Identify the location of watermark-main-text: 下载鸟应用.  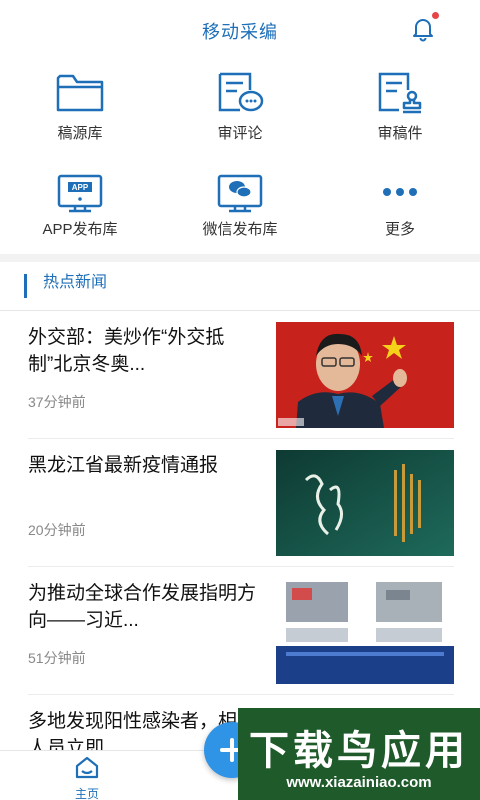
(359, 751).